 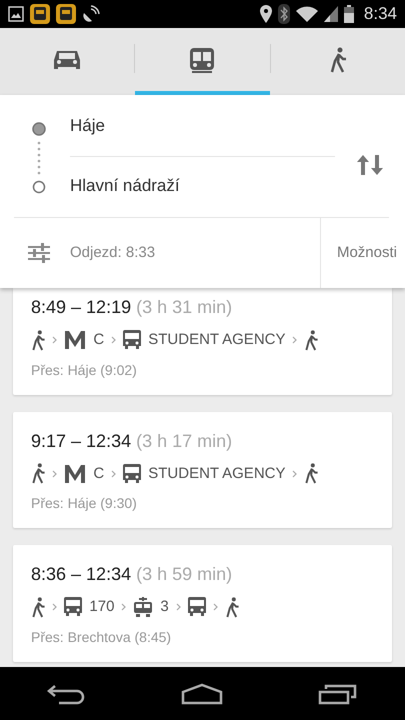 What do you see at coordinates (202, 60) in the screenshot?
I see `train-icon` at bounding box center [202, 60].